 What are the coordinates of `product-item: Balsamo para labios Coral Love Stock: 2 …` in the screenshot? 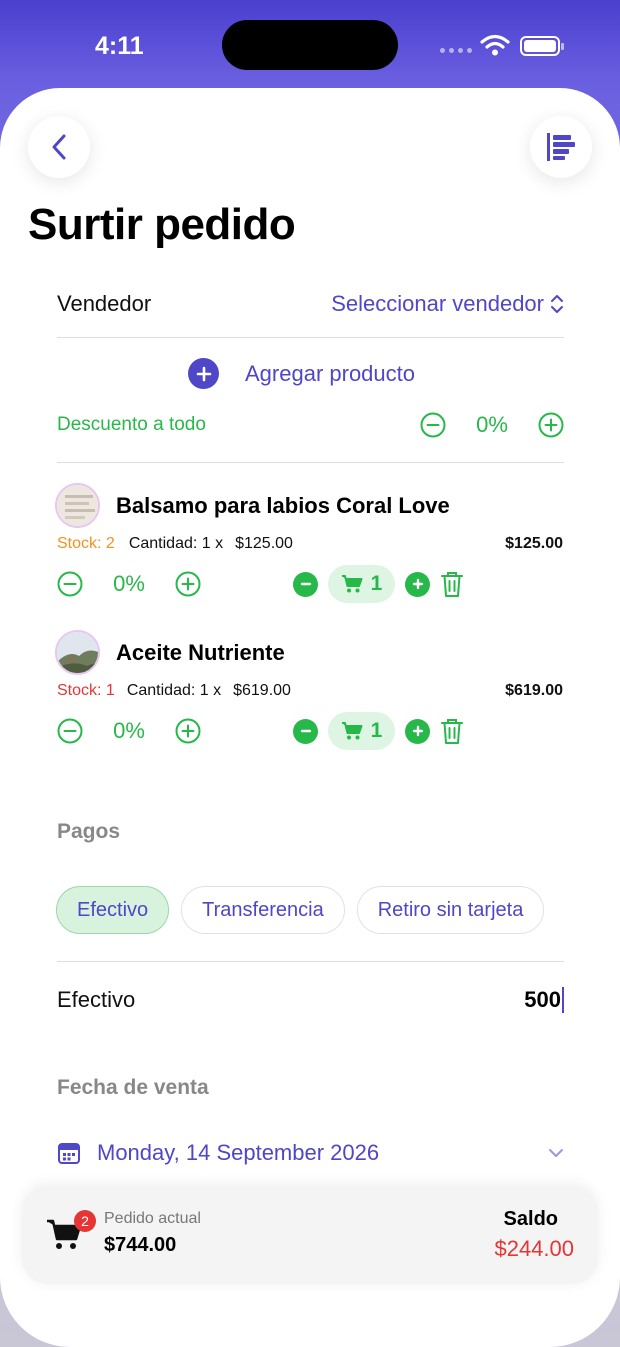 It's located at (310, 553).